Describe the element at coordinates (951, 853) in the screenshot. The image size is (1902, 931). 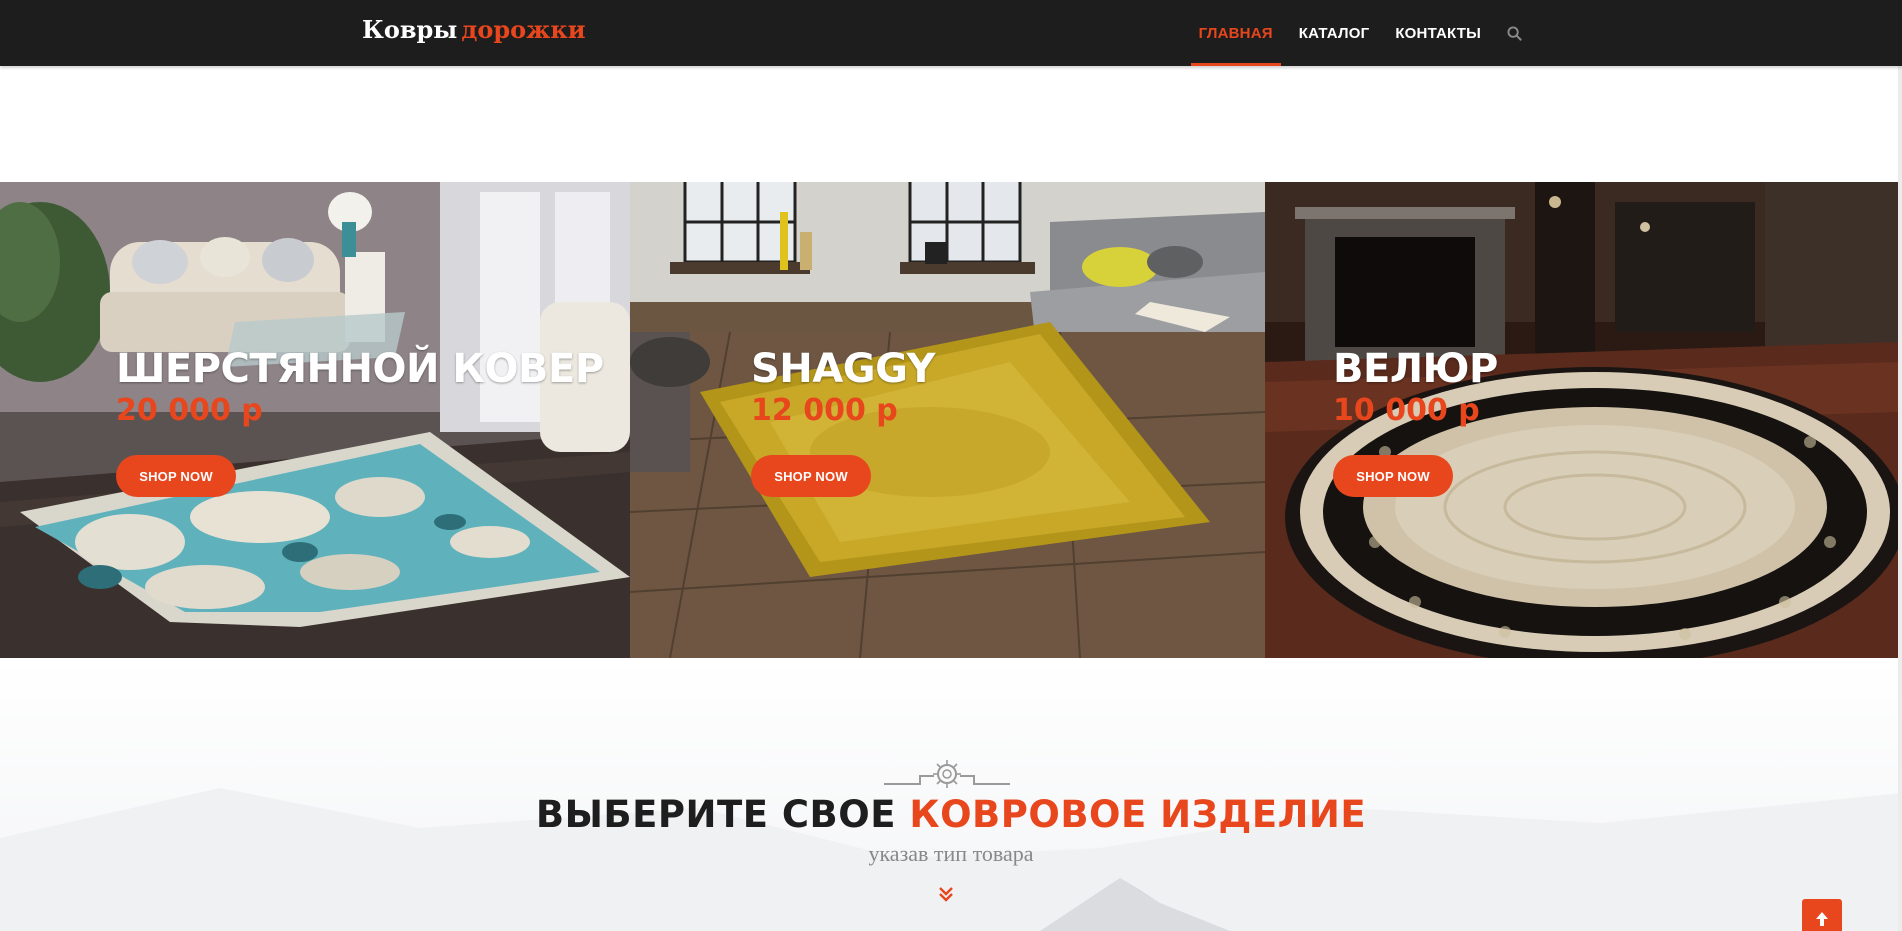
I see `section-subheading: указав тип товара` at that location.